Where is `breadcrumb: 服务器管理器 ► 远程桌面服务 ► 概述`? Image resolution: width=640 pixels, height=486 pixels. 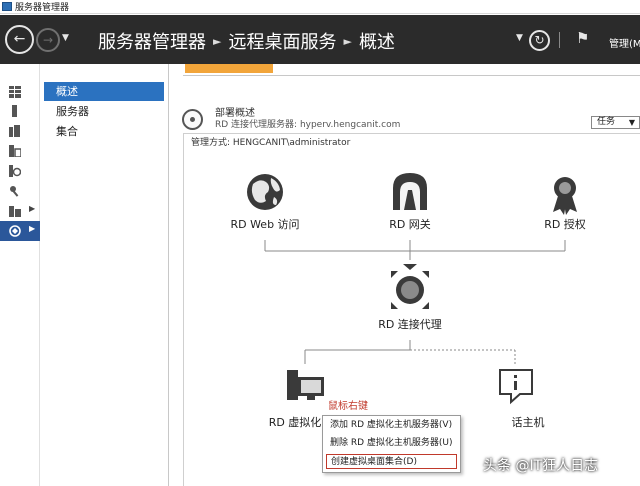 breadcrumb: 服务器管理器 ► 远程桌面服务 ► 概述 is located at coordinates (246, 41).